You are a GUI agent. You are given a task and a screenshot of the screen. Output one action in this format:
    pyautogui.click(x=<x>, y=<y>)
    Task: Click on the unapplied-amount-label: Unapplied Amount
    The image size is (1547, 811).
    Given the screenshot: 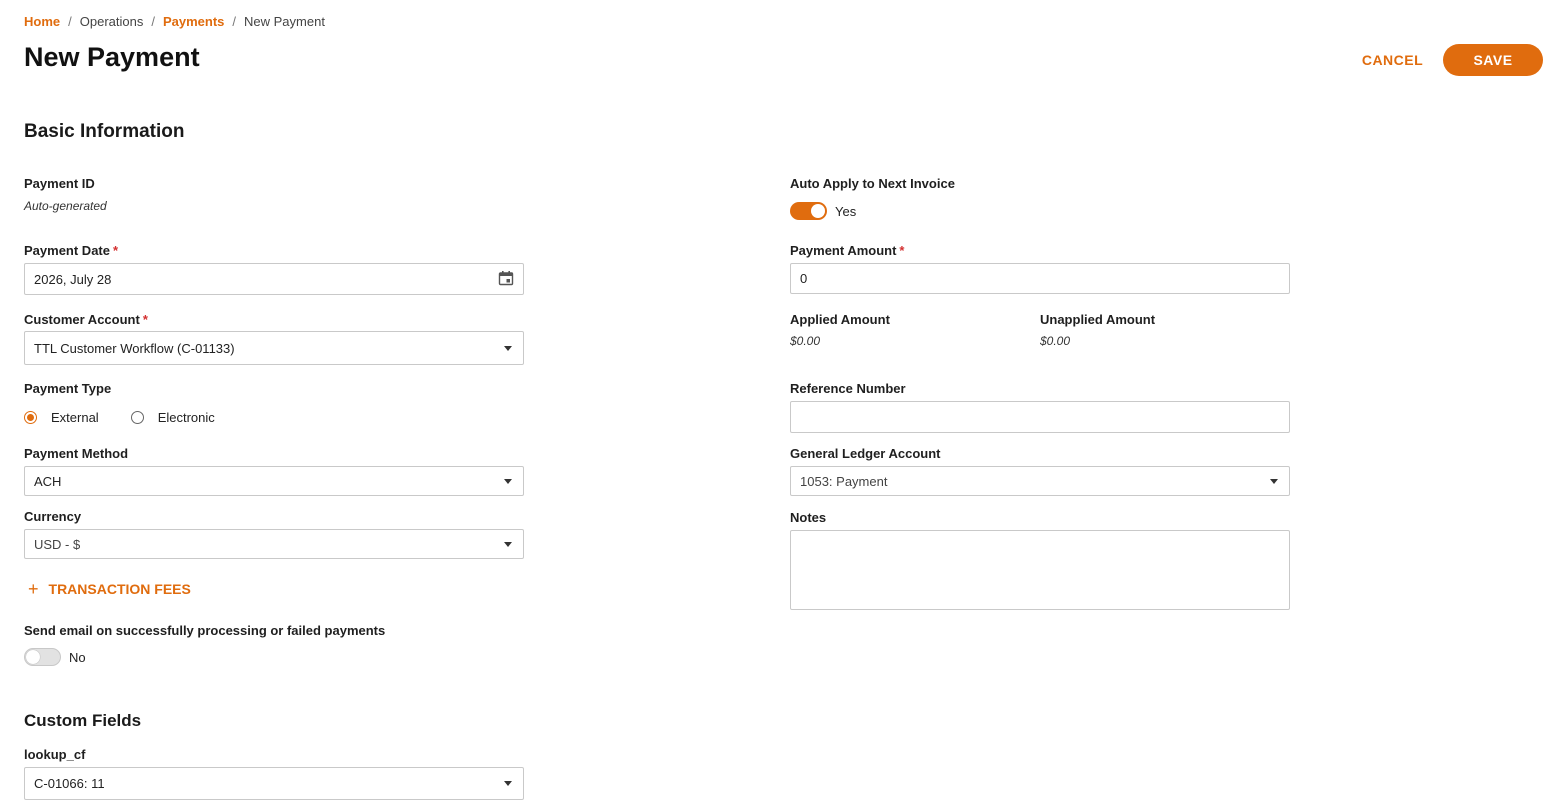 What is the action you would take?
    pyautogui.click(x=1098, y=319)
    